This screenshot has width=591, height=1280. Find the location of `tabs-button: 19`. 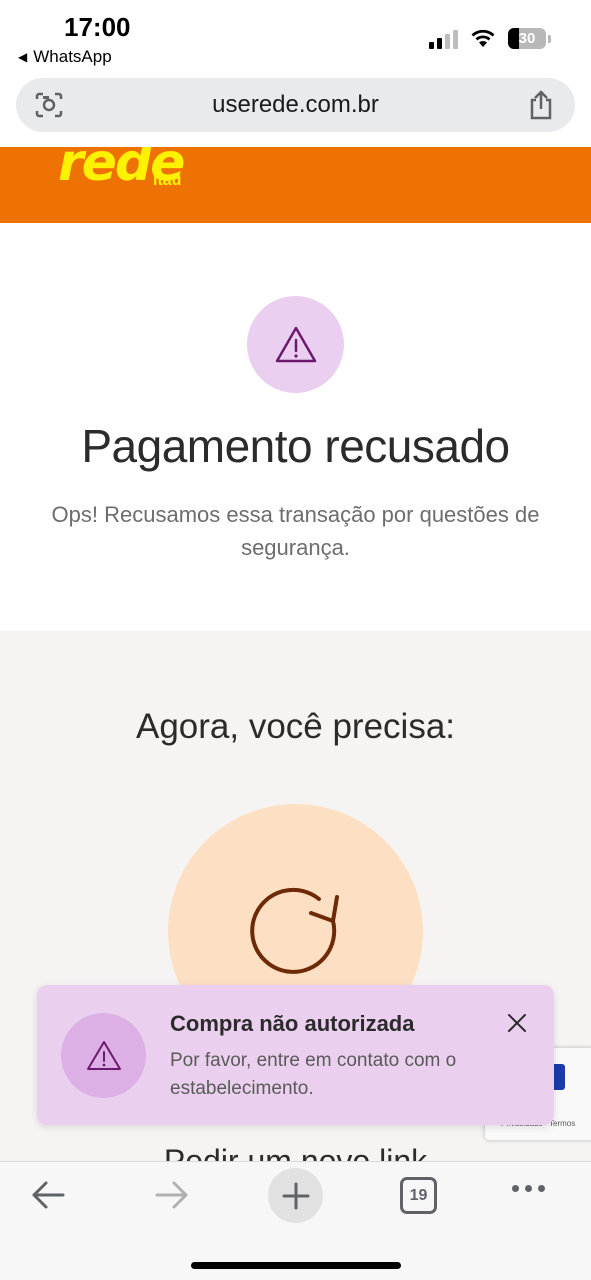

tabs-button: 19 is located at coordinates (418, 1195).